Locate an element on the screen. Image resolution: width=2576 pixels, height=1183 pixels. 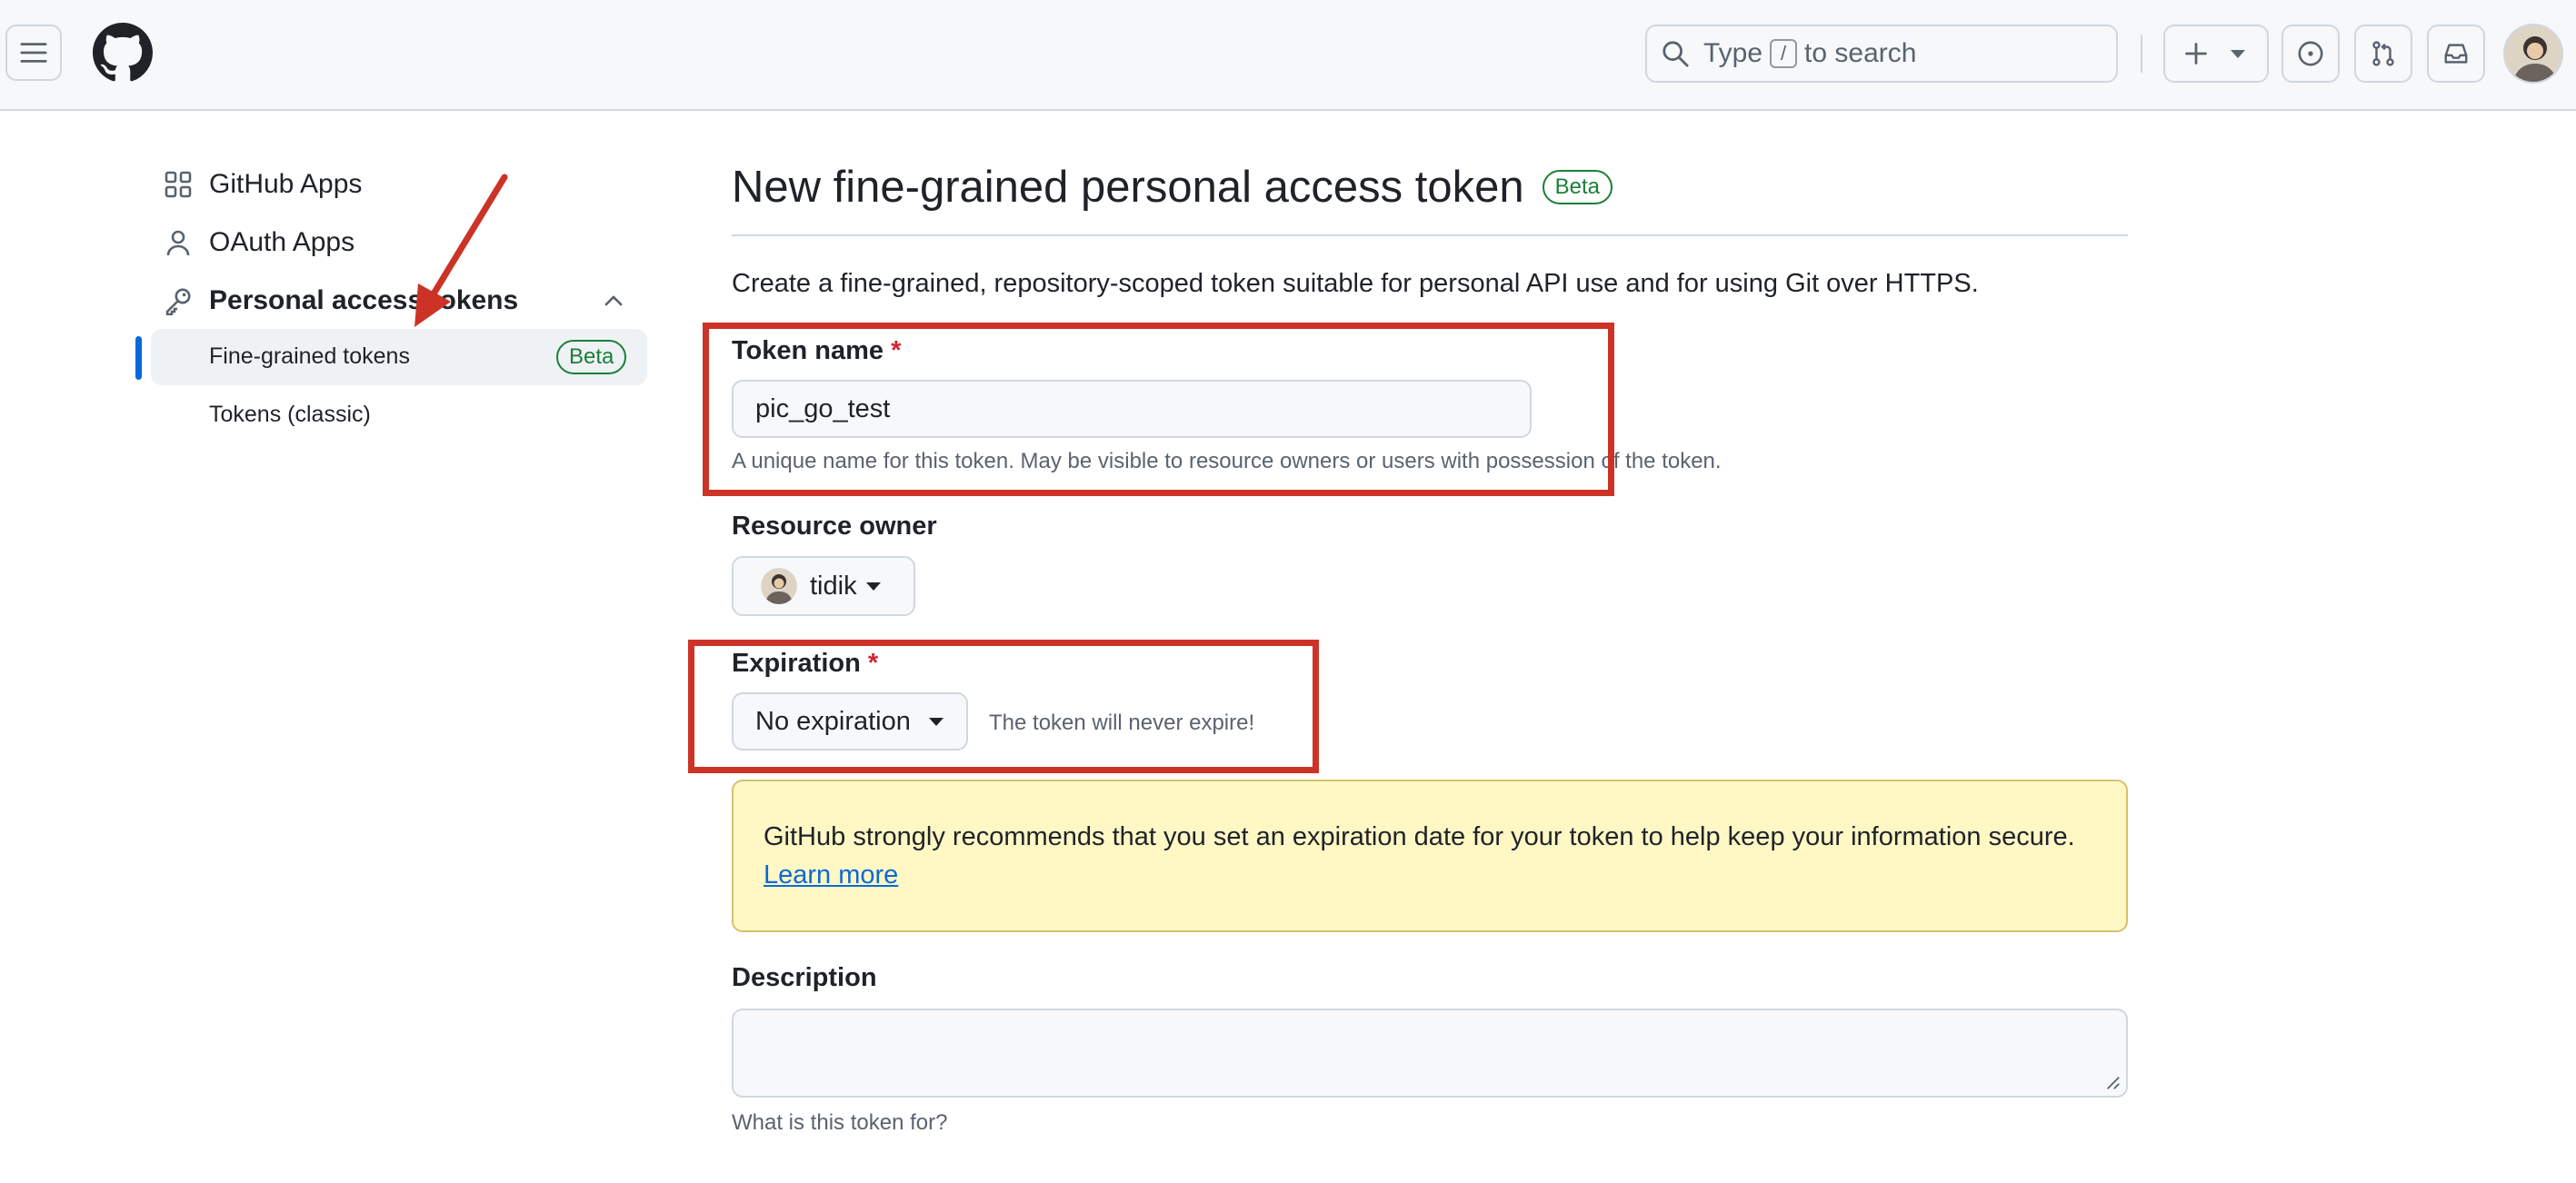
sidebar-subitem-label: Fine-grained tokens is located at coordinates (309, 356).